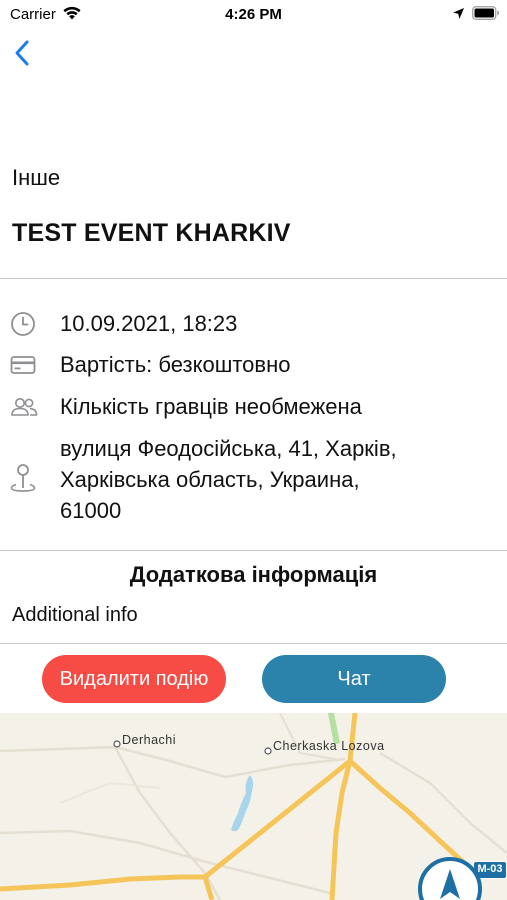 The height and width of the screenshot is (900, 507). I want to click on clock-icon, so click(23, 324).